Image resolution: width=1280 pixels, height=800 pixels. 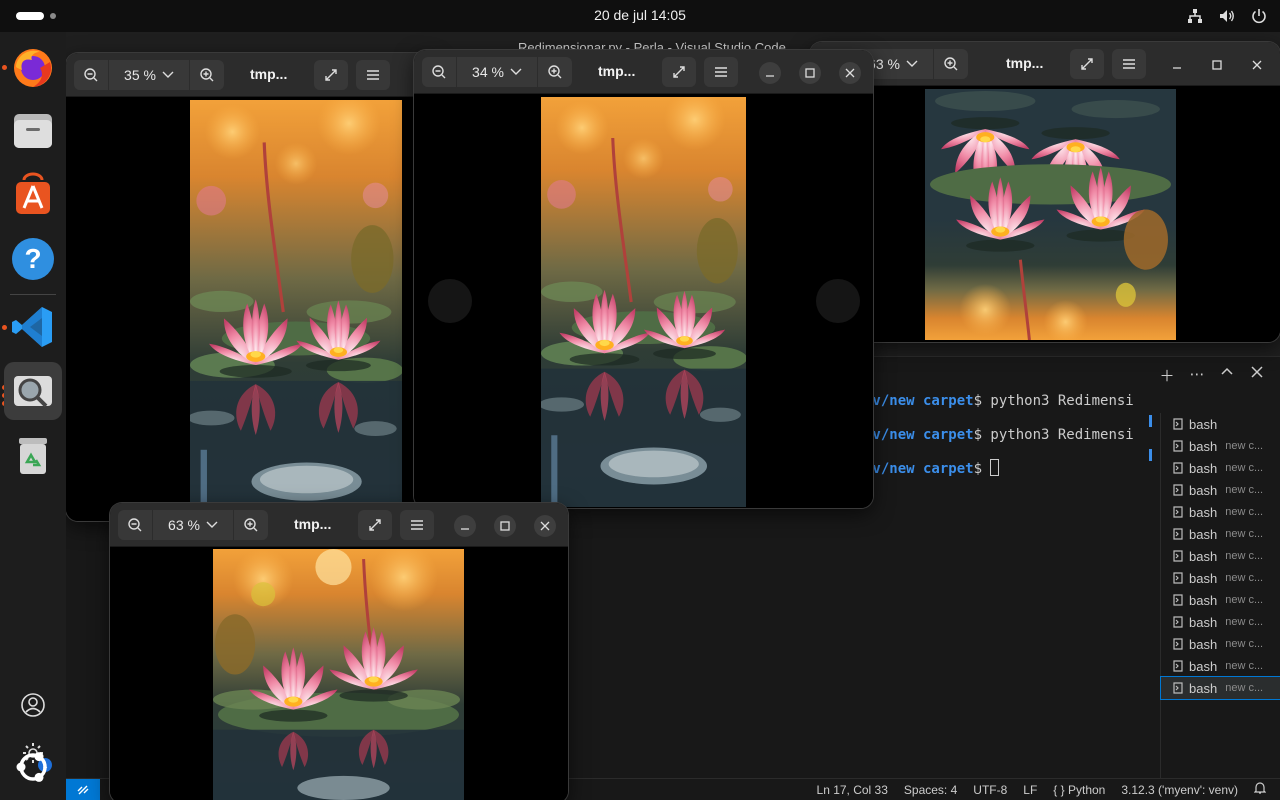 What do you see at coordinates (1179, 790) in the screenshot?
I see `python-interpreter: 3.12.3 ('myenv': venv)` at bounding box center [1179, 790].